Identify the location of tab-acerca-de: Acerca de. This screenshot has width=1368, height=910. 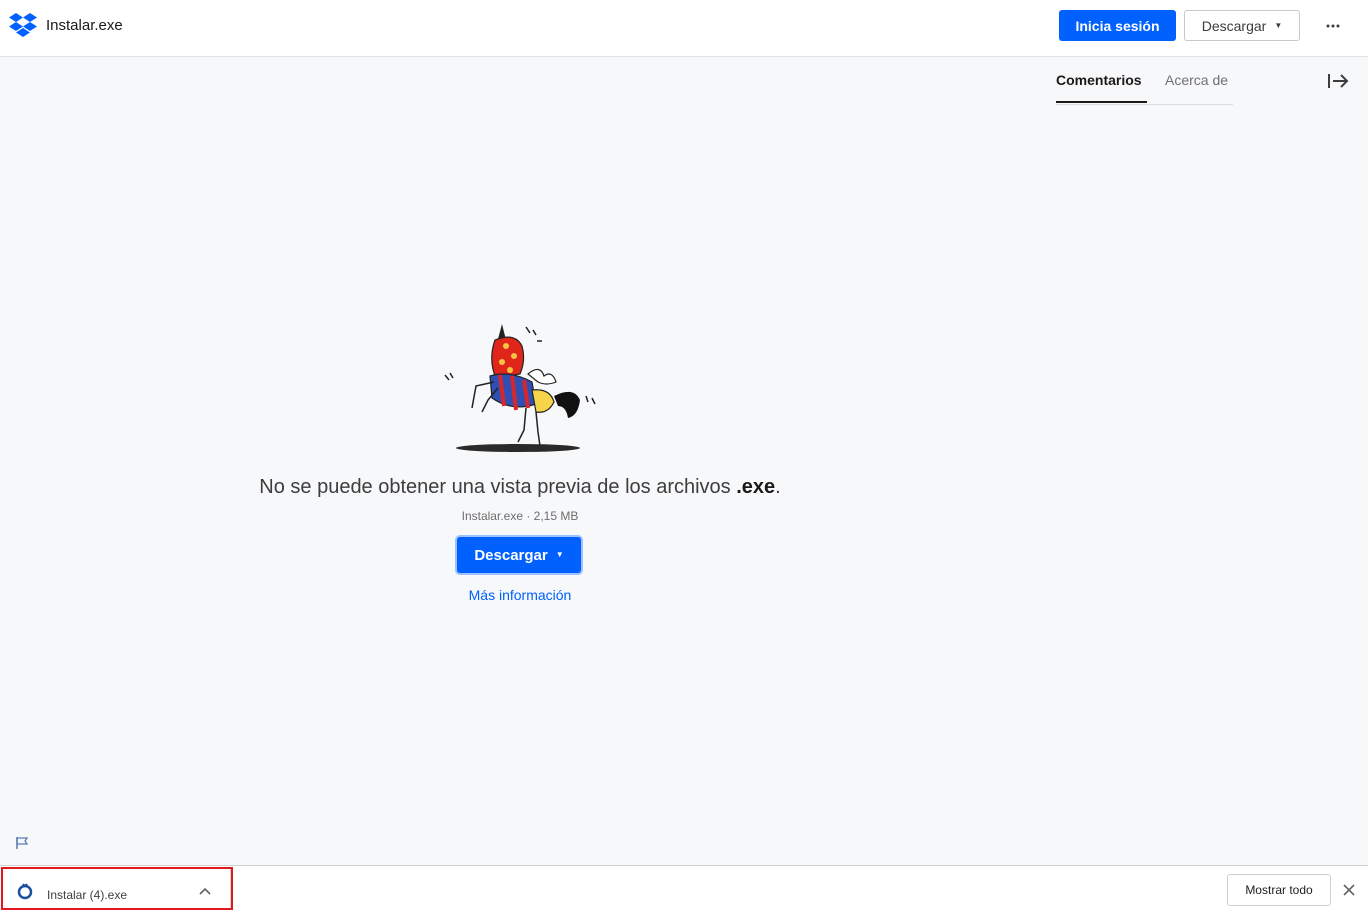
(1196, 87).